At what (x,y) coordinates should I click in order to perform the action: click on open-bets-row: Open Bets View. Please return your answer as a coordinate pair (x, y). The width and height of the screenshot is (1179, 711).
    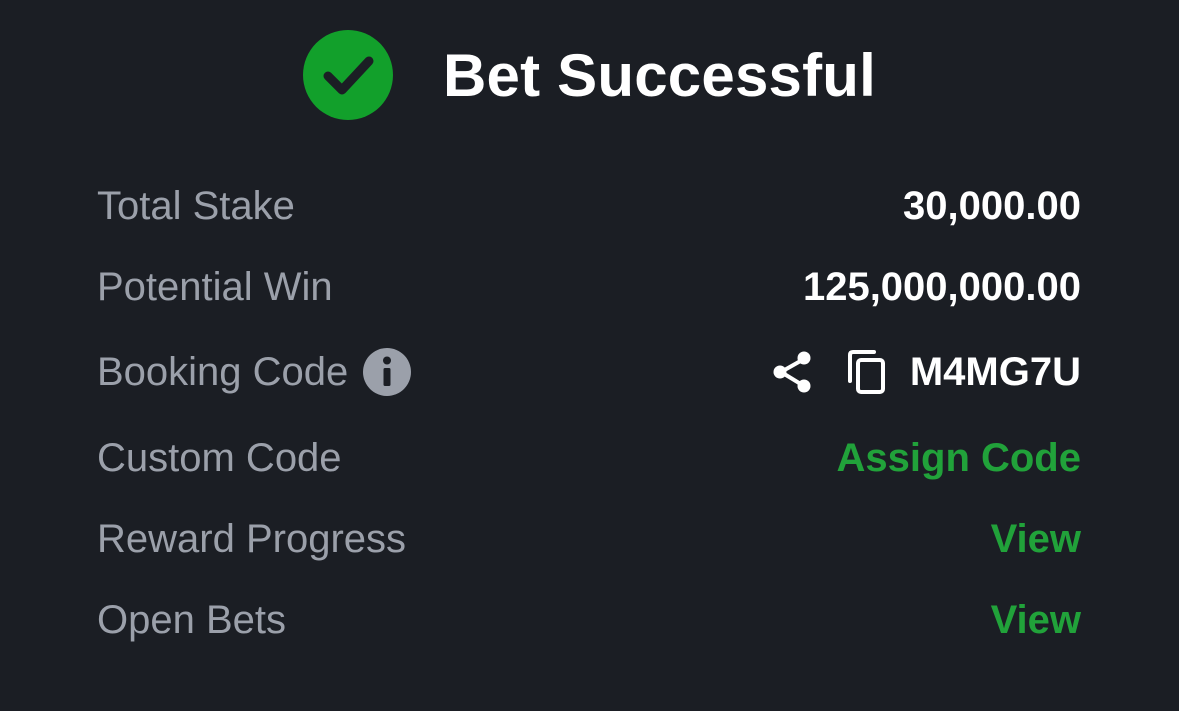
    Looking at the image, I should click on (589, 620).